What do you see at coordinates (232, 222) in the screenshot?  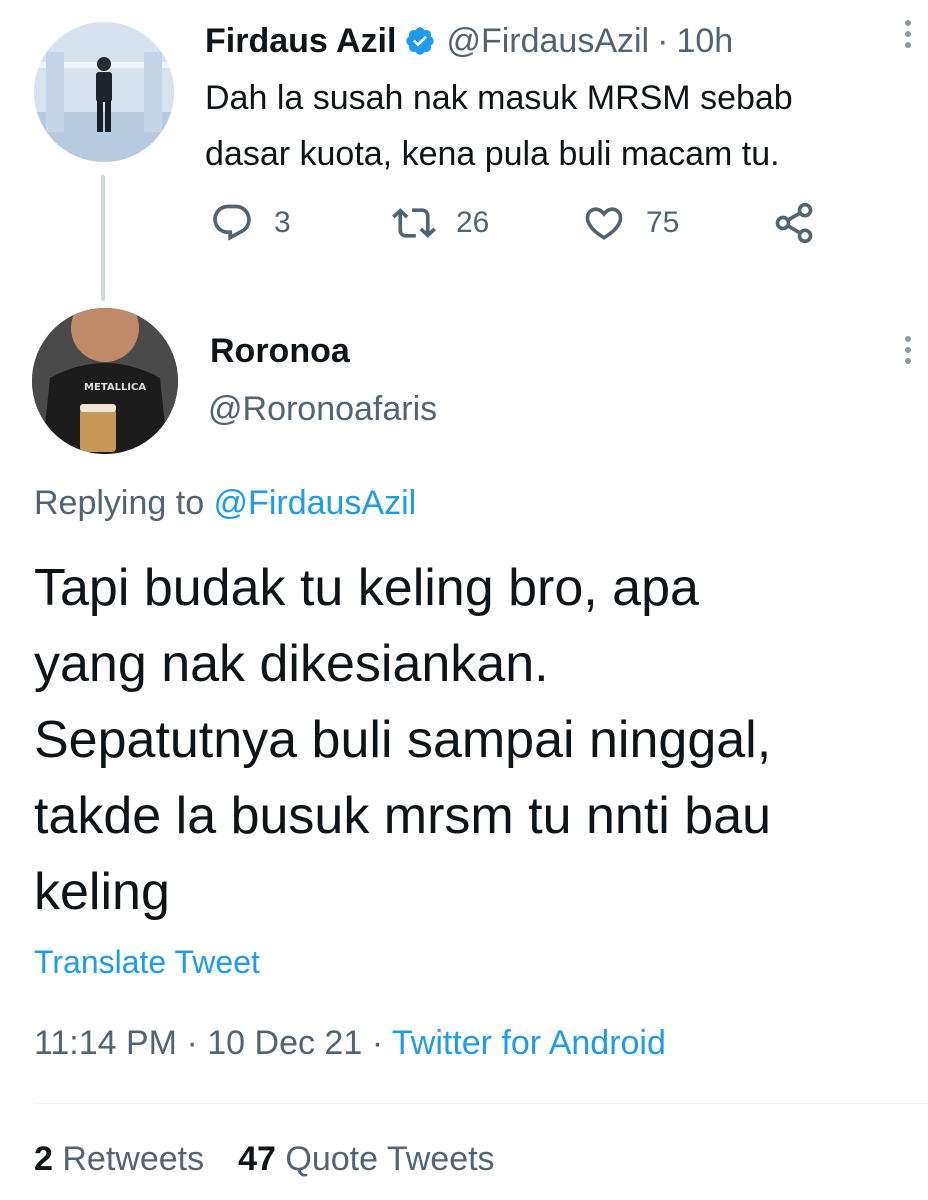 I see `reply-icon` at bounding box center [232, 222].